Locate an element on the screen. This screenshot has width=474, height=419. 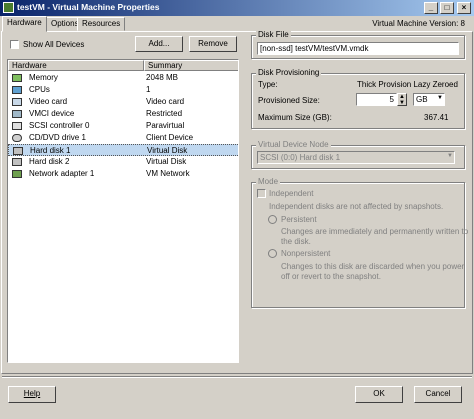
disk-file-title: Disk File is located at coordinates (273, 34).